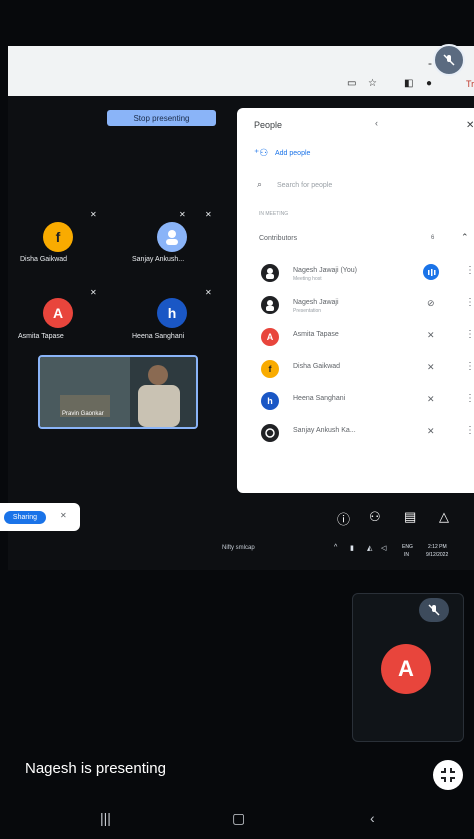 This screenshot has width=474, height=839. Describe the element at coordinates (158, 336) in the screenshot. I see `tile-name: Heena Sanghani` at that location.